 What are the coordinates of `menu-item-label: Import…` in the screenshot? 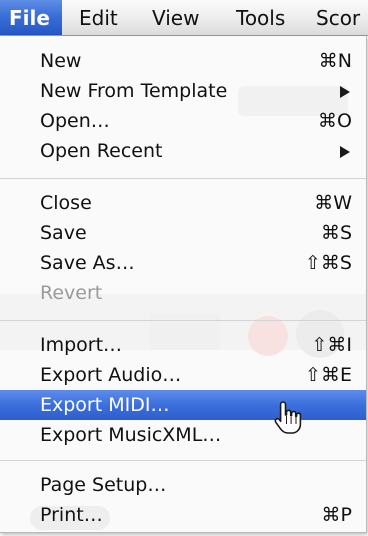 It's located at (81, 345).